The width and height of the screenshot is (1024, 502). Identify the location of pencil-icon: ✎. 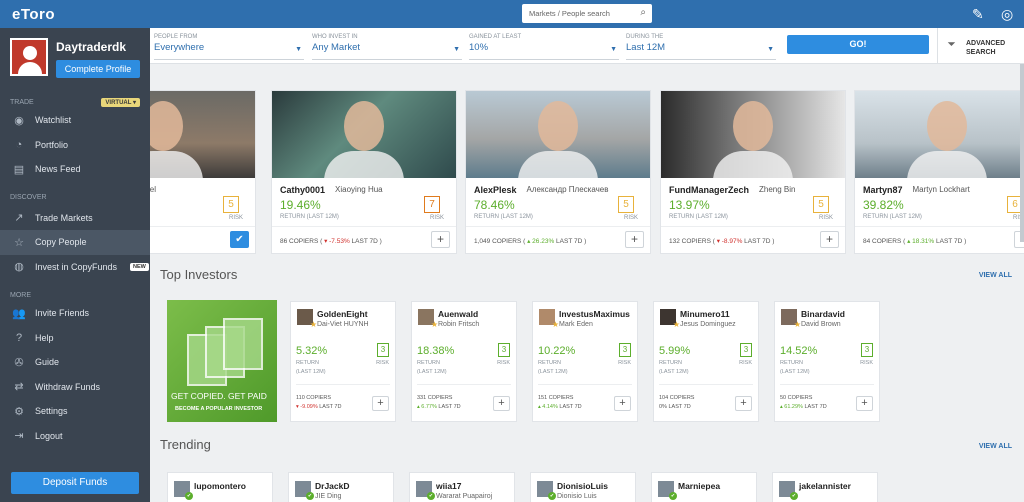
(978, 14).